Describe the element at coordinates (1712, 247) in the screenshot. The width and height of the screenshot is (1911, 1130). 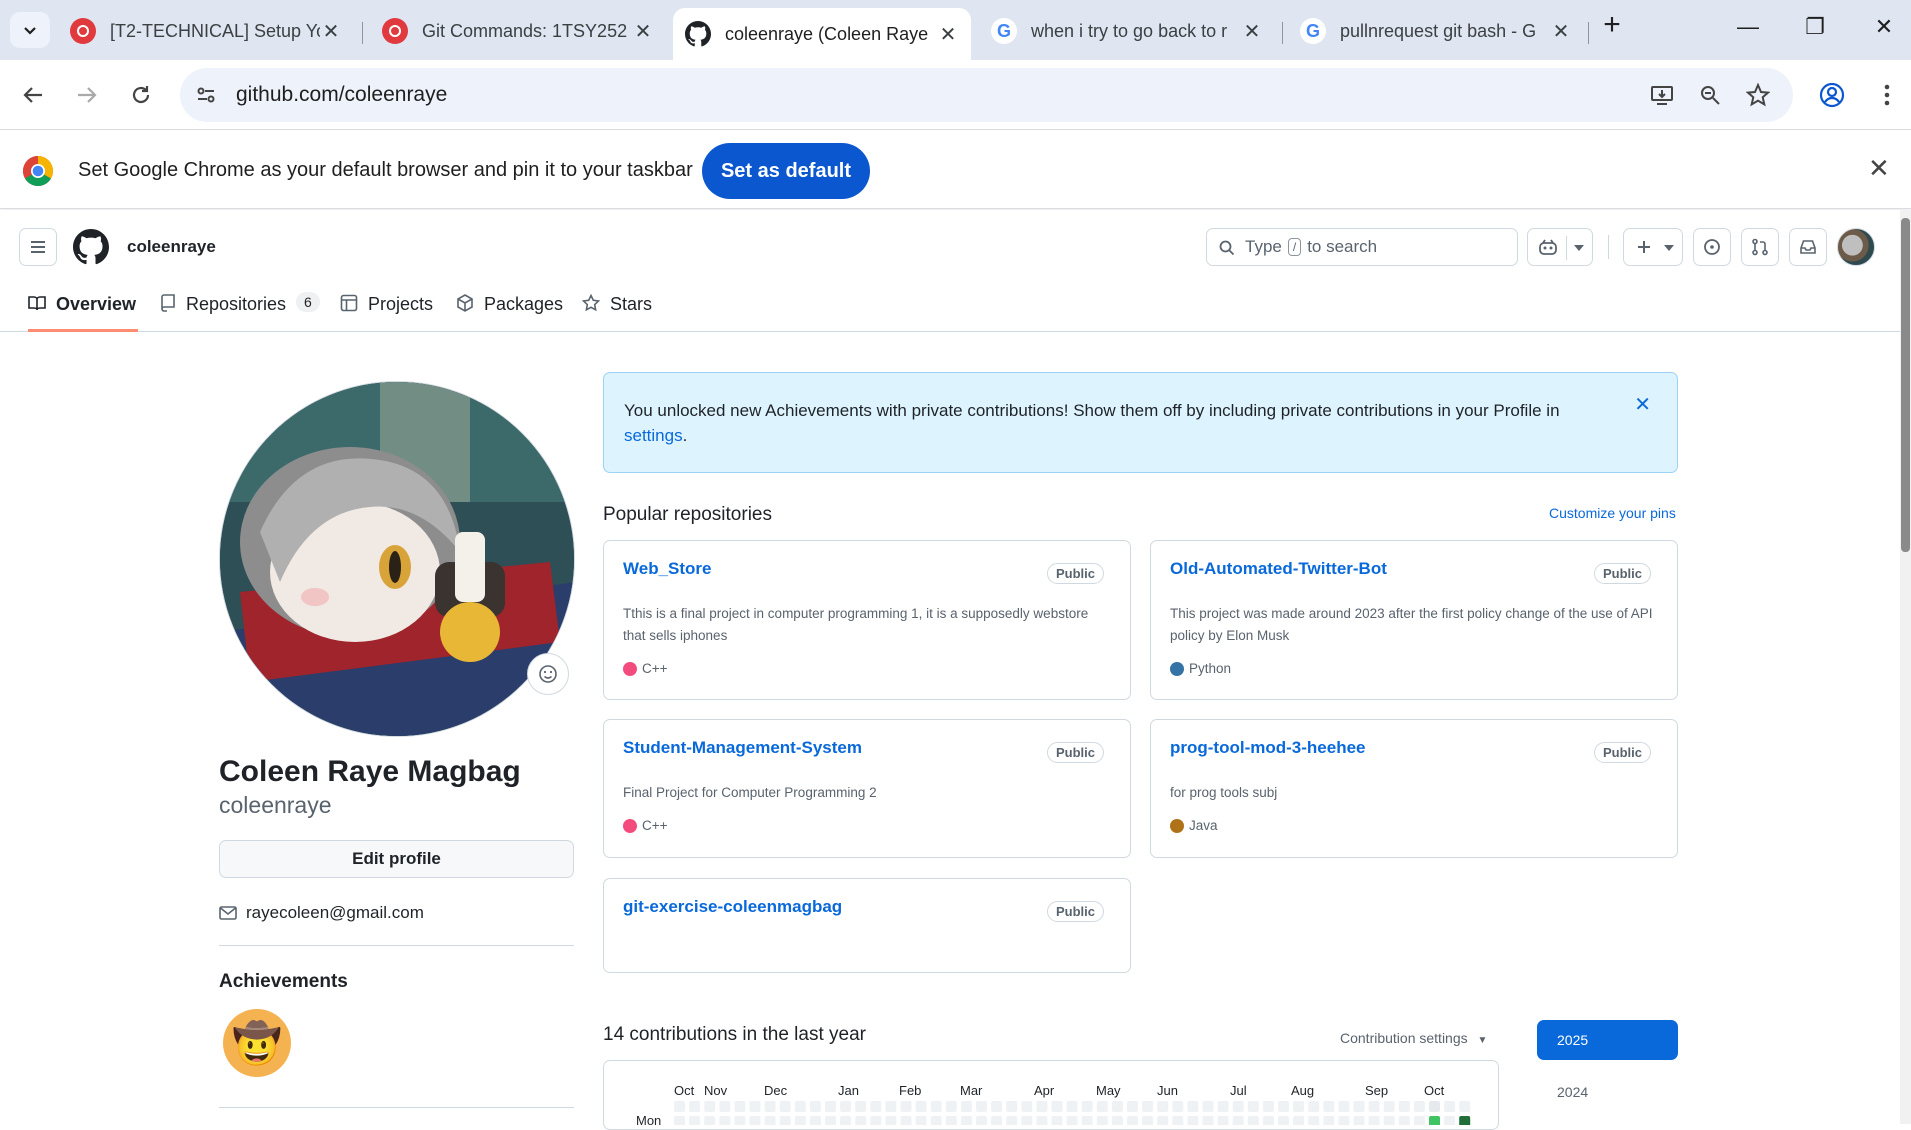
I see `issues-button` at that location.